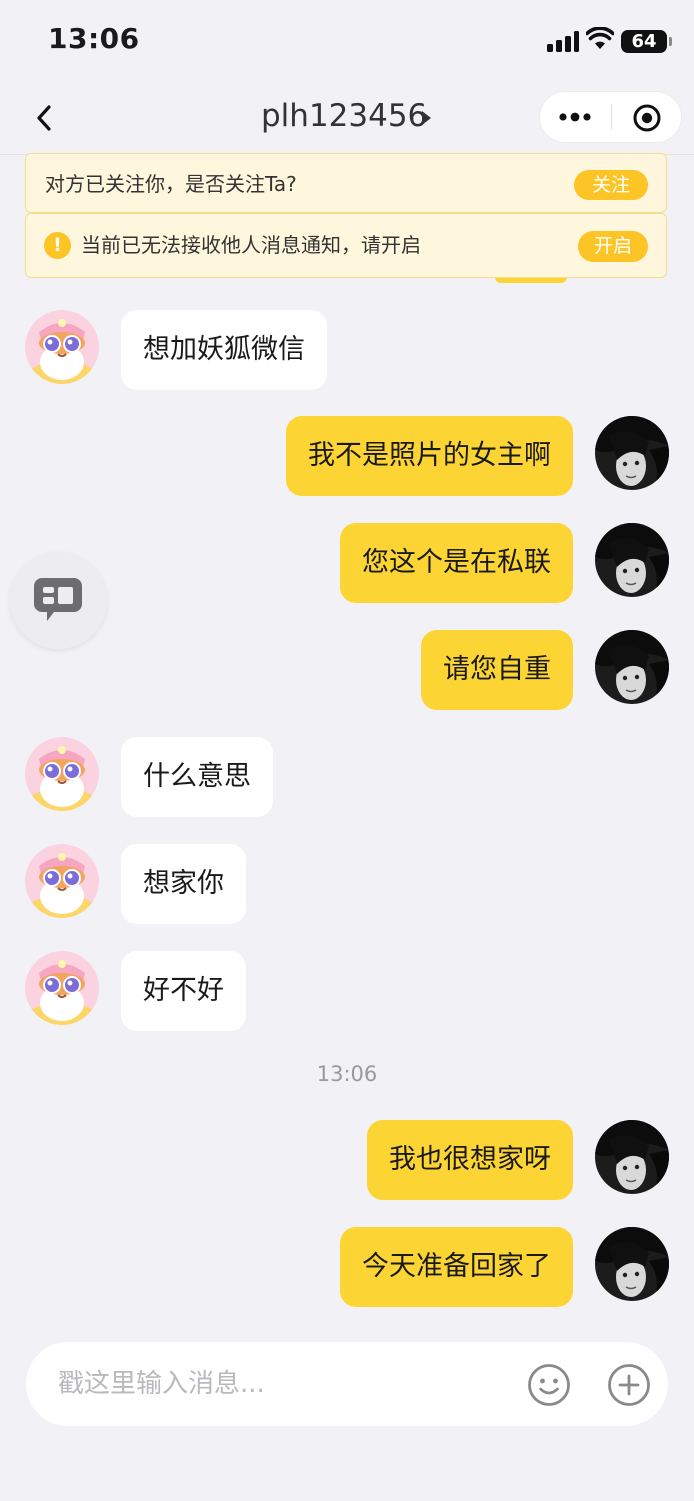 The image size is (694, 1501). Describe the element at coordinates (629, 1385) in the screenshot. I see `plus-icon` at that location.